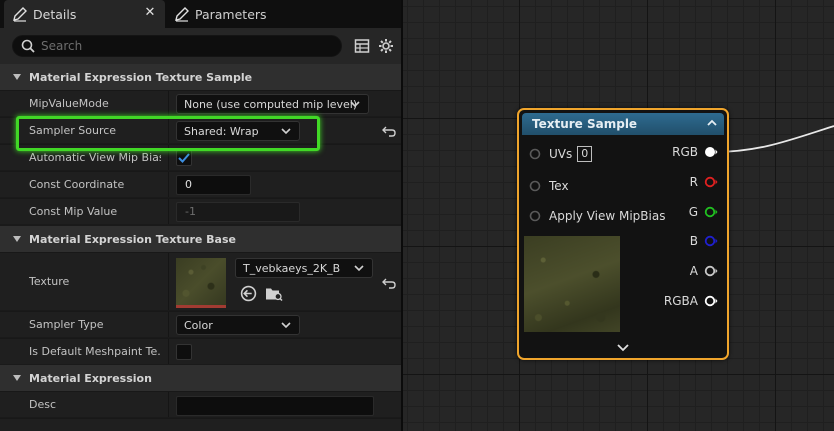 The width and height of the screenshot is (834, 431). I want to click on node-title-text: Texture Sample, so click(585, 124).